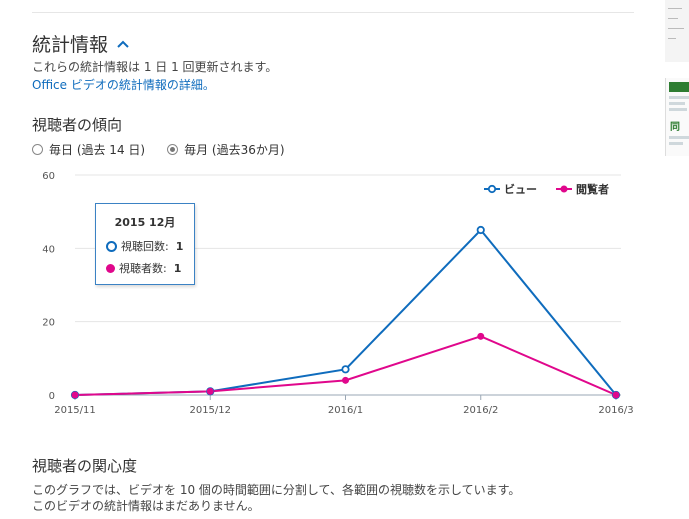 The height and width of the screenshot is (519, 689). Describe the element at coordinates (173, 149) in the screenshot. I see `radio-monthly-circle` at that location.